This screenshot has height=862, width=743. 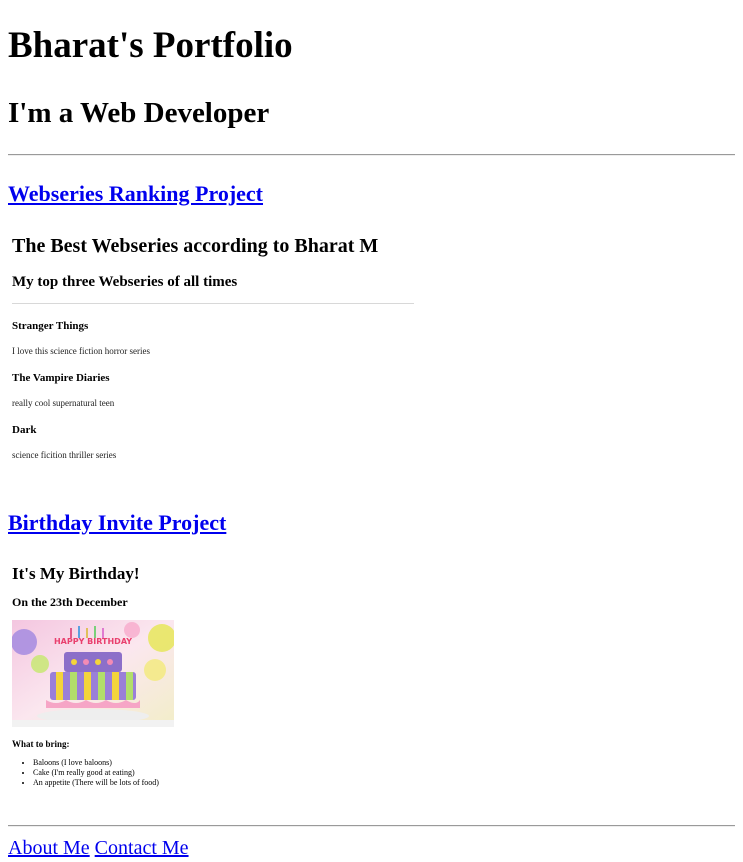 What do you see at coordinates (63, 403) in the screenshot?
I see `webseries-item-description: really cool supernatural teen` at bounding box center [63, 403].